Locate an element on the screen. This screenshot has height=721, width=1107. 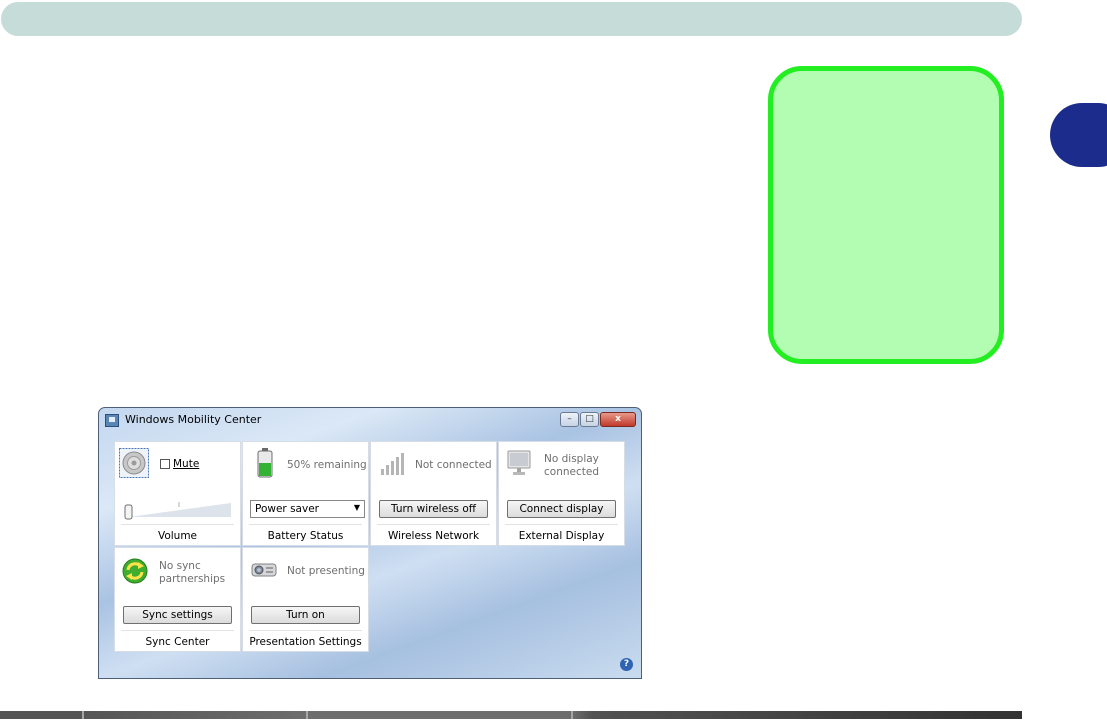
header-bar is located at coordinates (511, 19).